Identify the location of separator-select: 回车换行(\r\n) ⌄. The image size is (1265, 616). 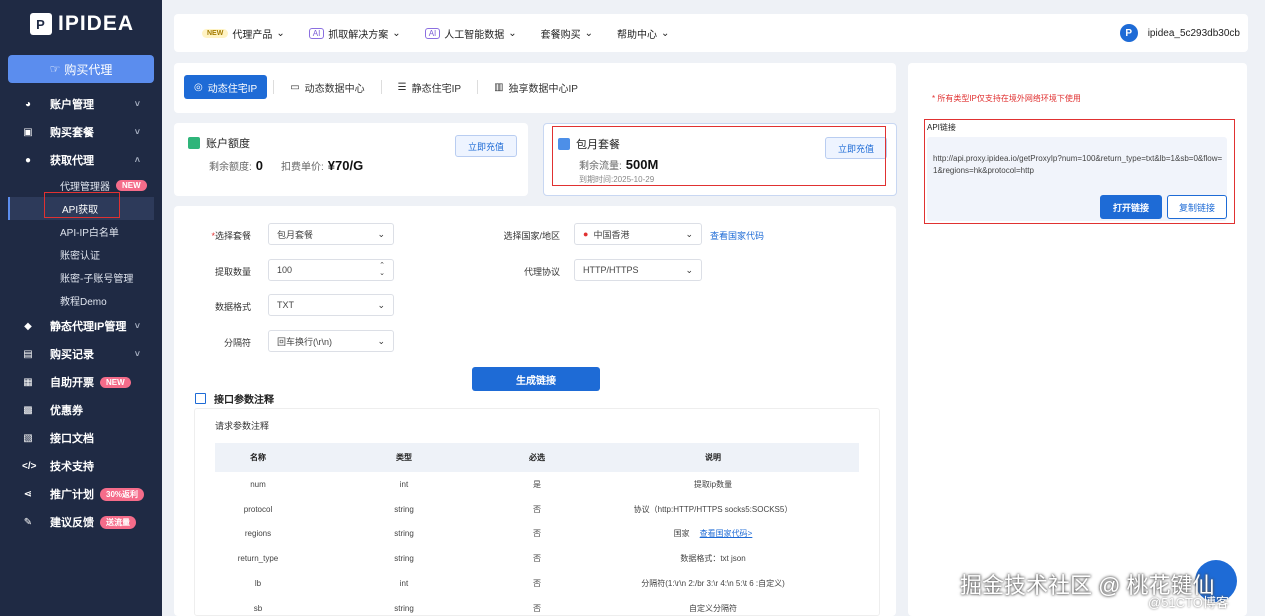
(331, 341).